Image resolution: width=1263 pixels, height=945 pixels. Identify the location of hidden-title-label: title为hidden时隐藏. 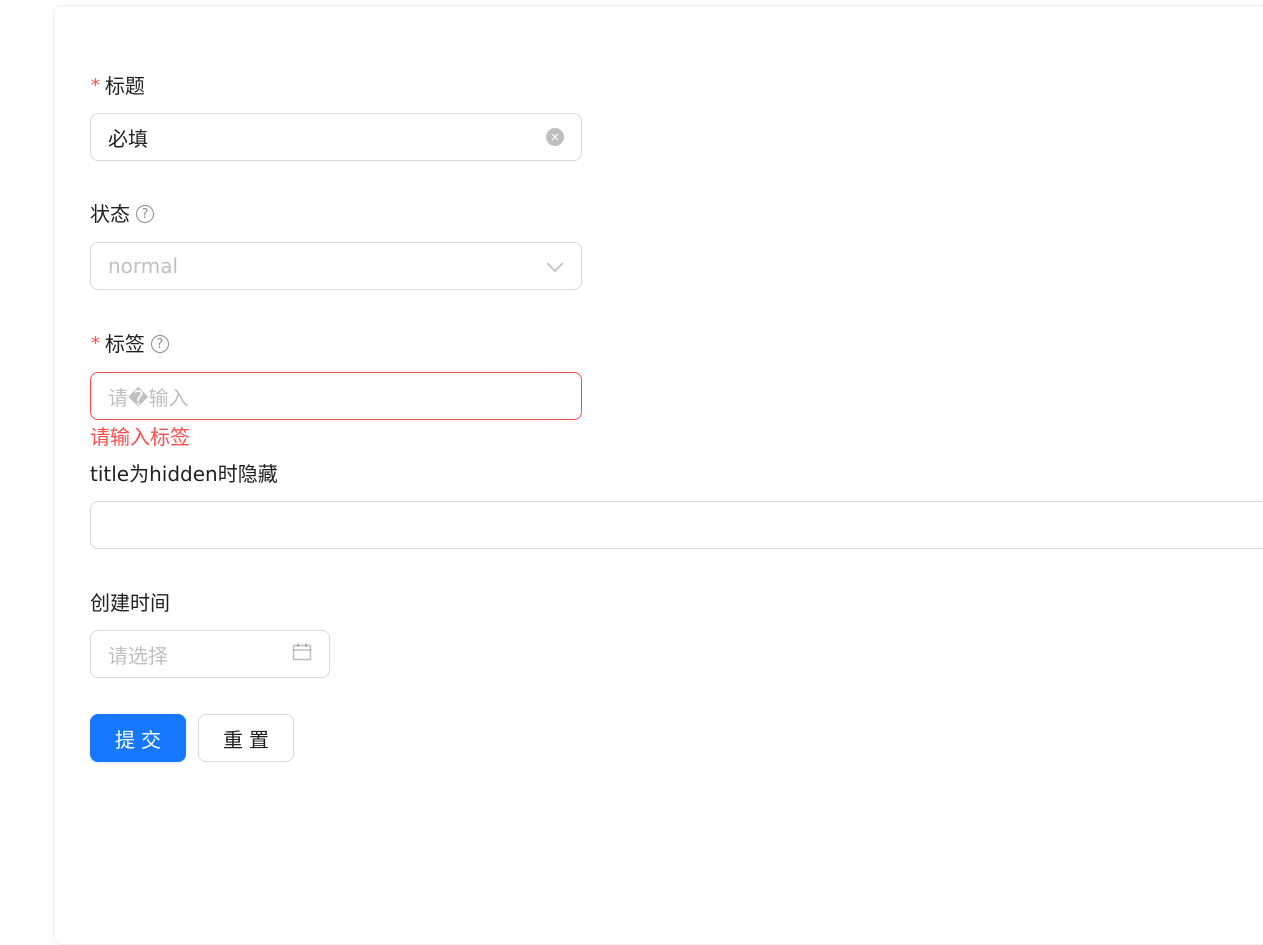
(184, 474).